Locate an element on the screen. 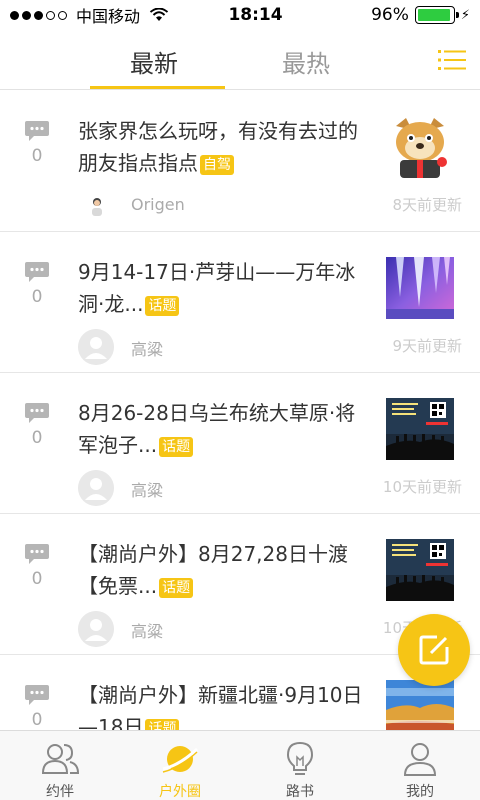 This screenshot has height=800, width=480. nav-label: 路书 is located at coordinates (300, 792).